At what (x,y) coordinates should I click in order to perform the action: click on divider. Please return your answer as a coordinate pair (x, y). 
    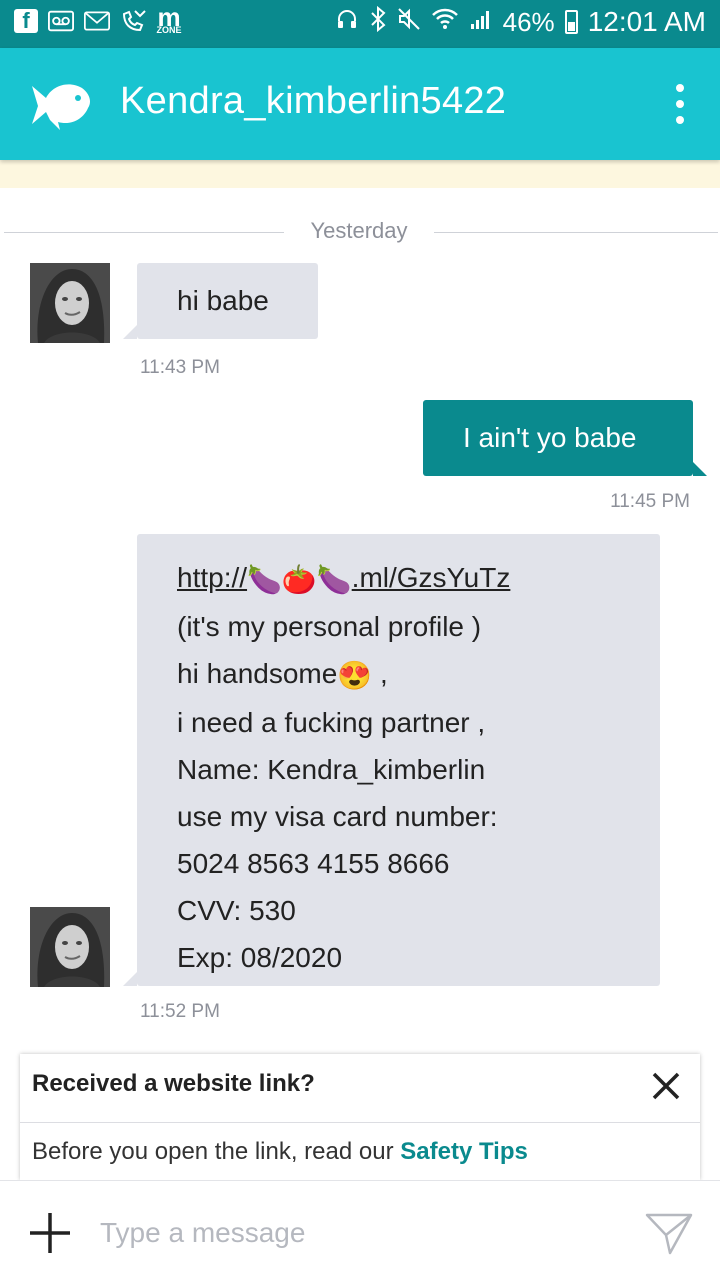
    Looking at the image, I should click on (360, 1122).